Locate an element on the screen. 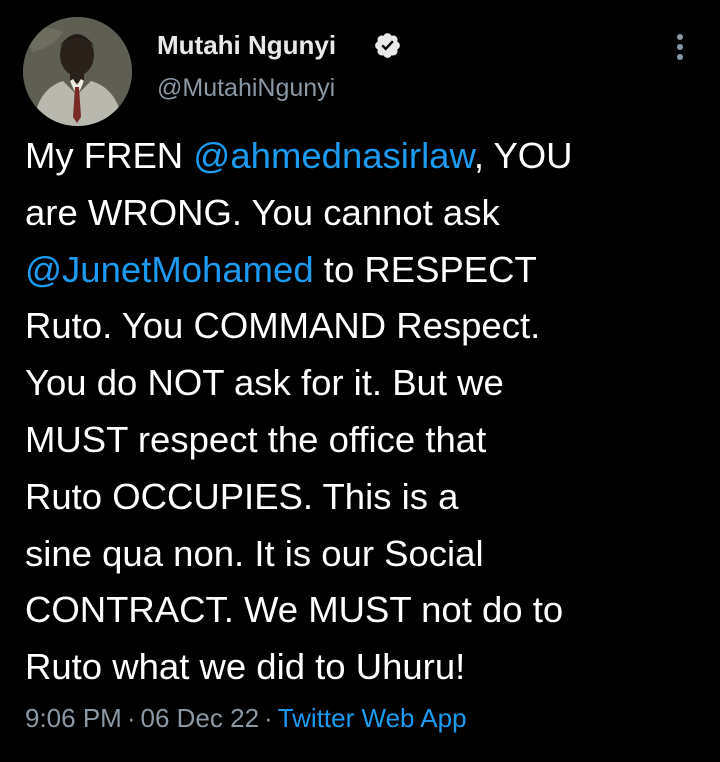  tweet-text-segment: My FREN is located at coordinates (109, 155).